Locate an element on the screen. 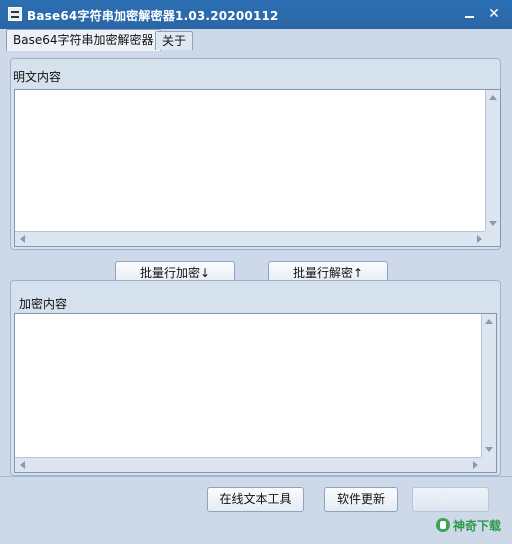  minimize-icon is located at coordinates (470, 14).